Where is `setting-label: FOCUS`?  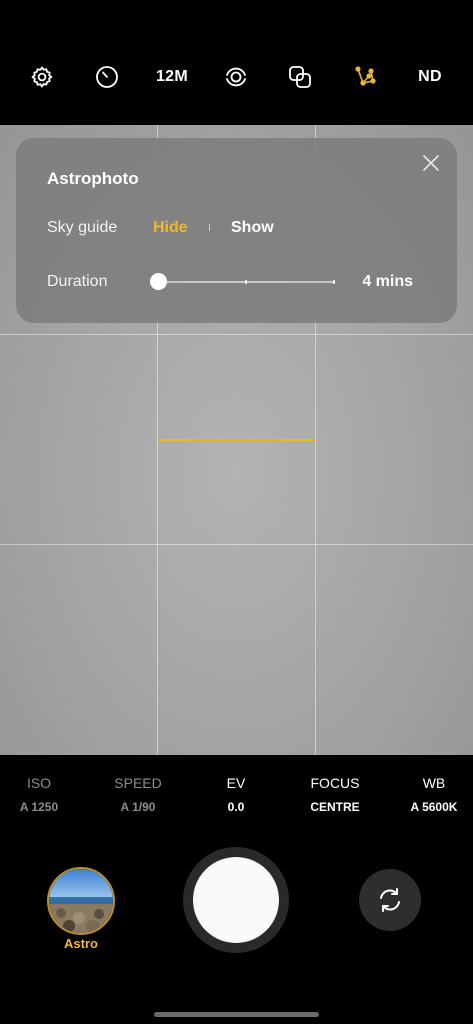
setting-label: FOCUS is located at coordinates (335, 783).